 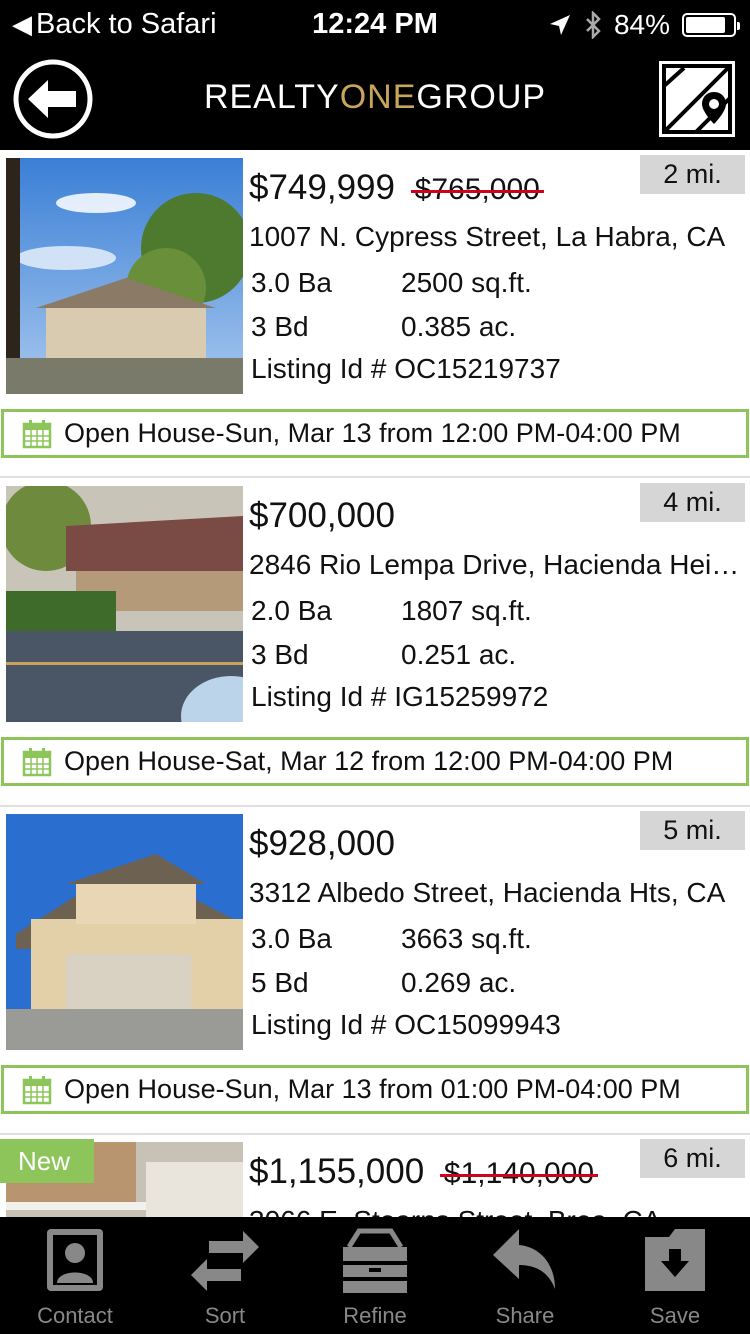 What do you see at coordinates (459, 982) in the screenshot?
I see `listing-acres: 0.269 ac.` at bounding box center [459, 982].